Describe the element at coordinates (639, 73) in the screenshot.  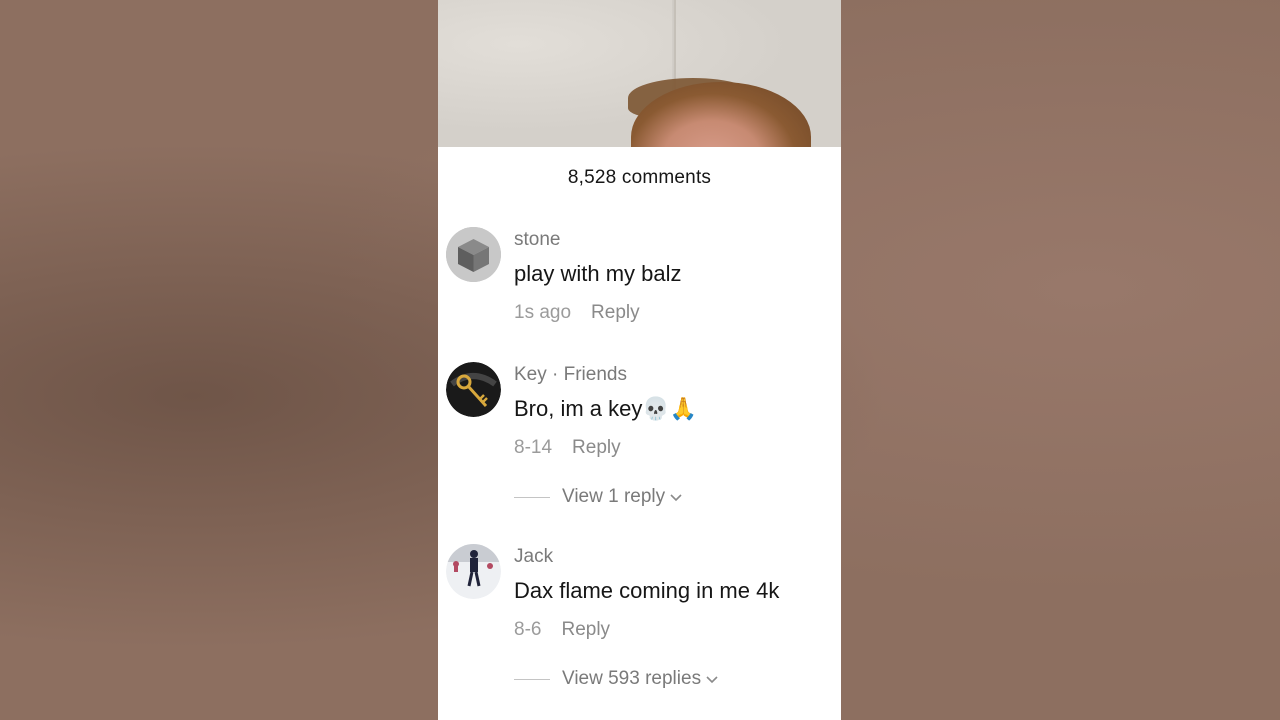
I see `video-preview` at that location.